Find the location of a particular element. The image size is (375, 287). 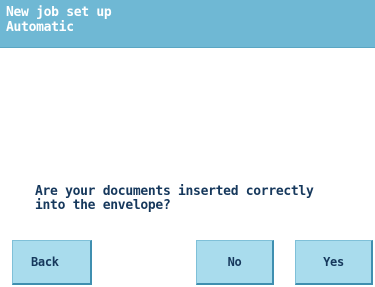

page-title: New job set up is located at coordinates (59, 12).